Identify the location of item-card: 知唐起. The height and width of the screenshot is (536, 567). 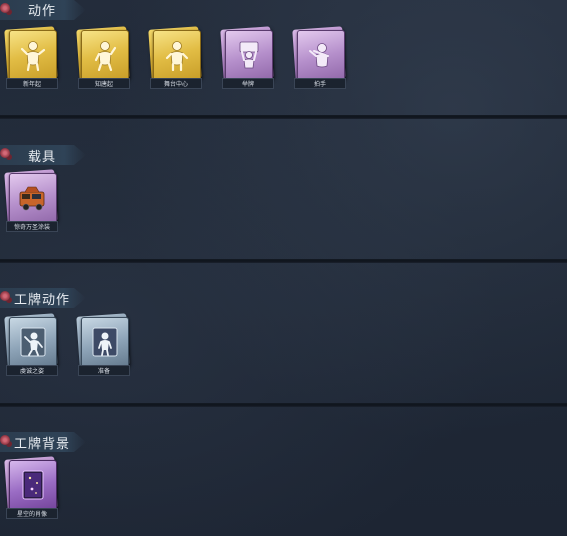
(103, 59).